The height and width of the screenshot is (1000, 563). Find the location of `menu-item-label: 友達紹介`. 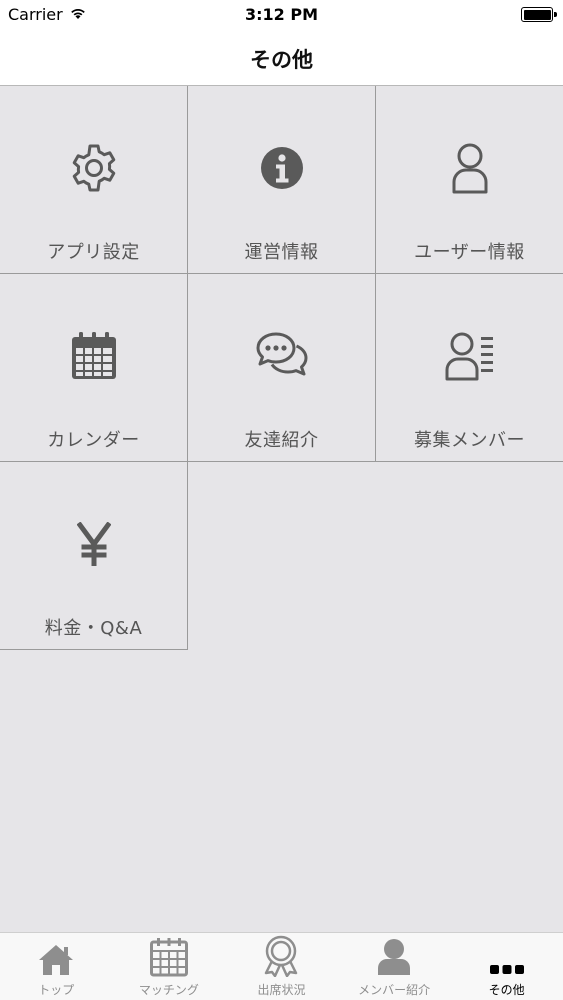

menu-item-label: 友達紹介 is located at coordinates (281, 440).